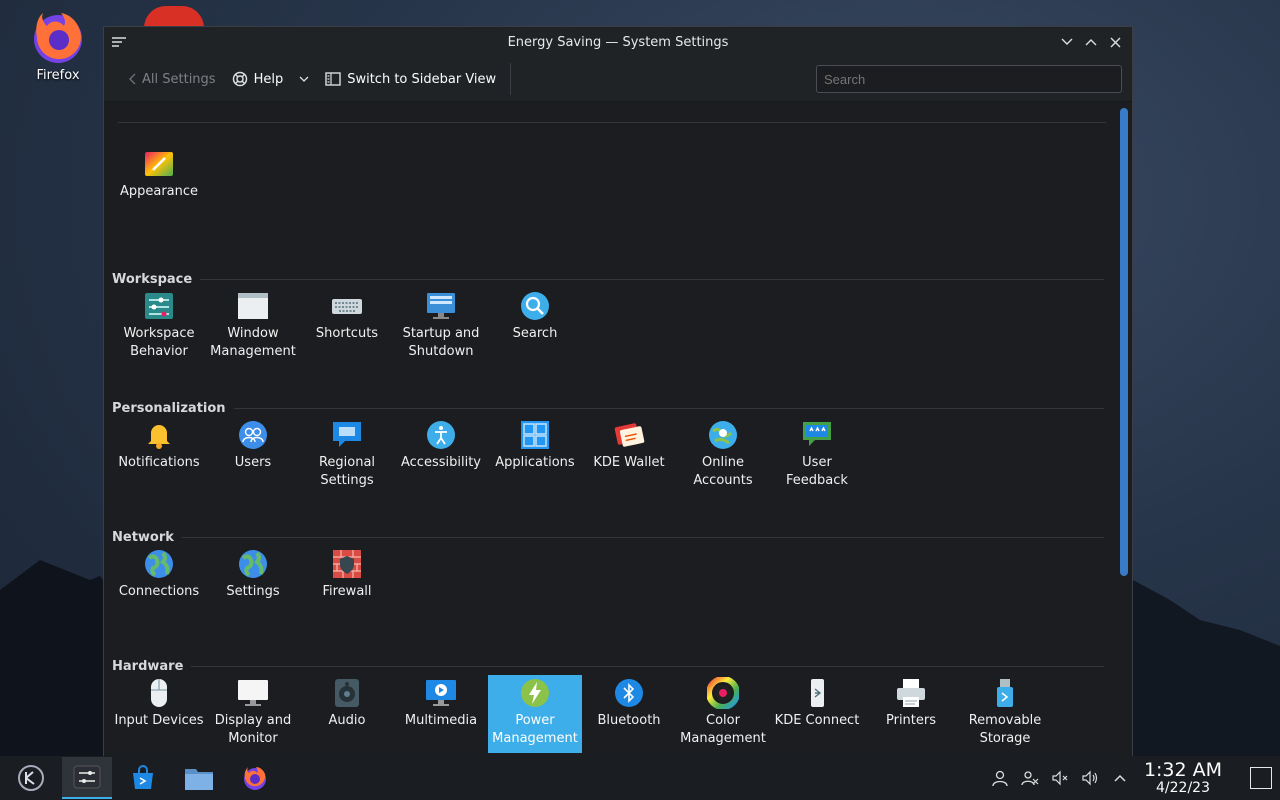 This screenshot has height=800, width=1280. What do you see at coordinates (511, 79) in the screenshot?
I see `toolbar-separator` at bounding box center [511, 79].